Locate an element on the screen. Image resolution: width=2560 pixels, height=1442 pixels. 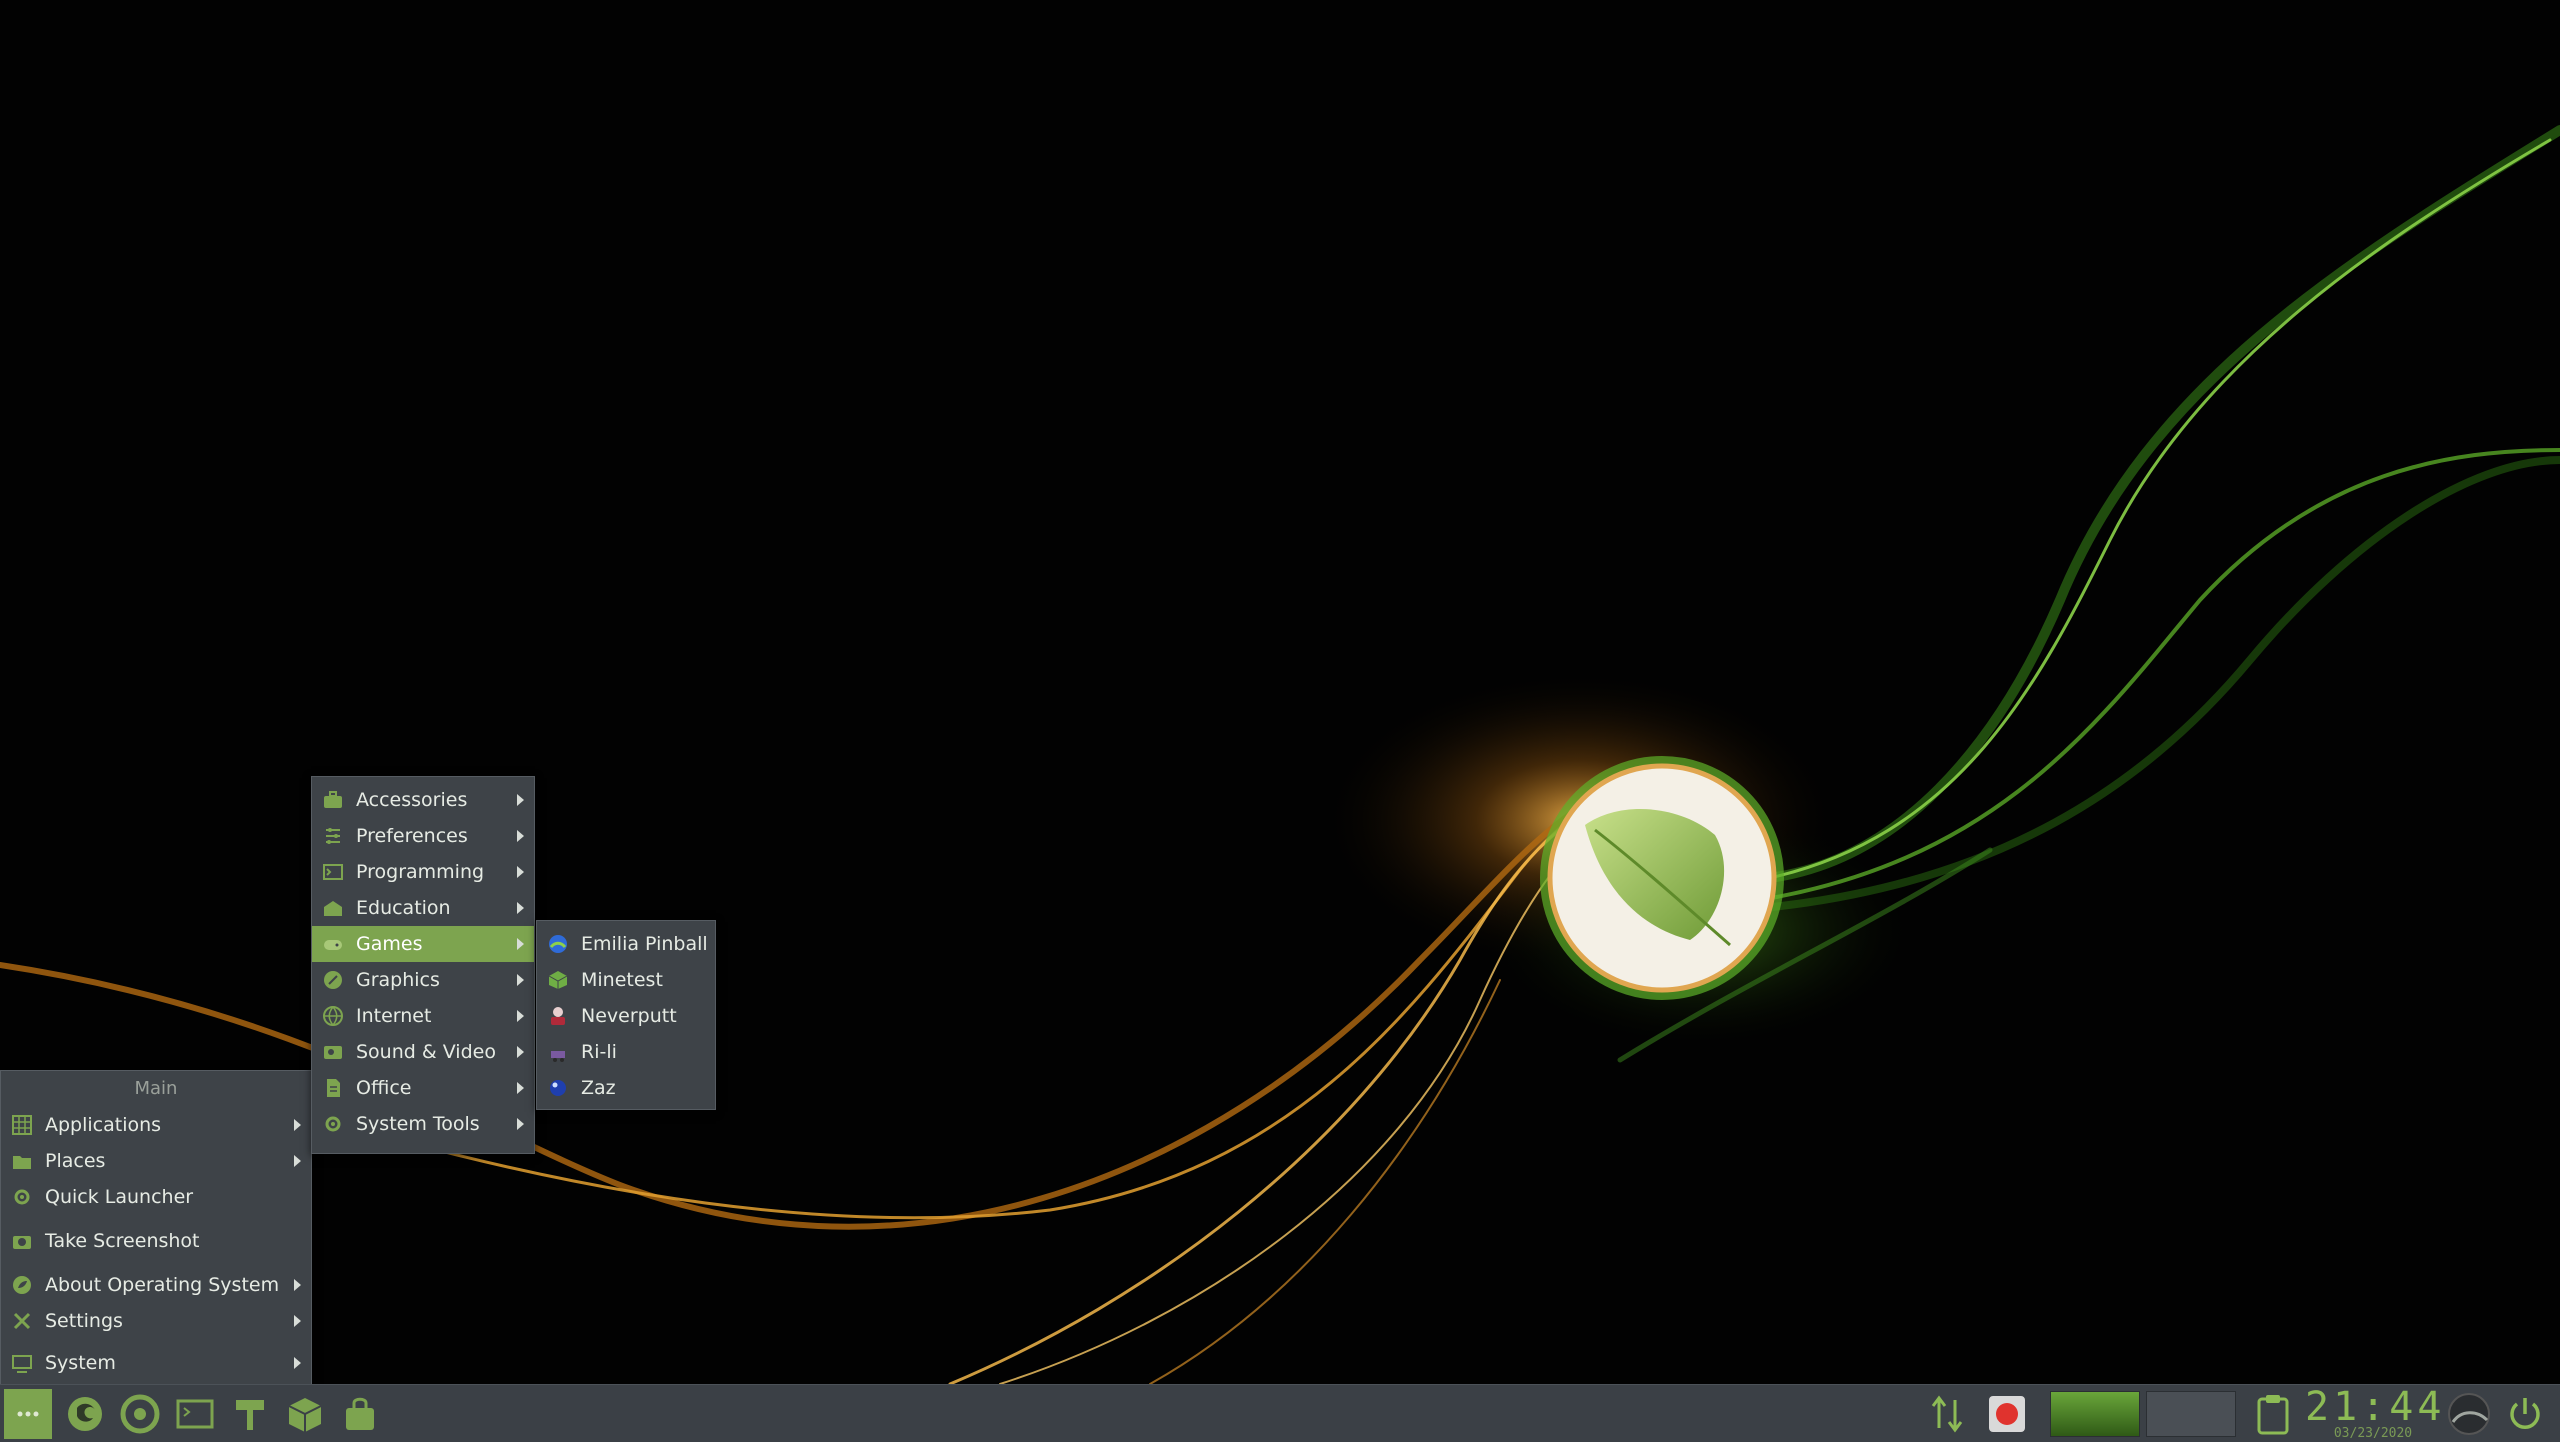
launcher-hammer is located at coordinates (250, 1414).